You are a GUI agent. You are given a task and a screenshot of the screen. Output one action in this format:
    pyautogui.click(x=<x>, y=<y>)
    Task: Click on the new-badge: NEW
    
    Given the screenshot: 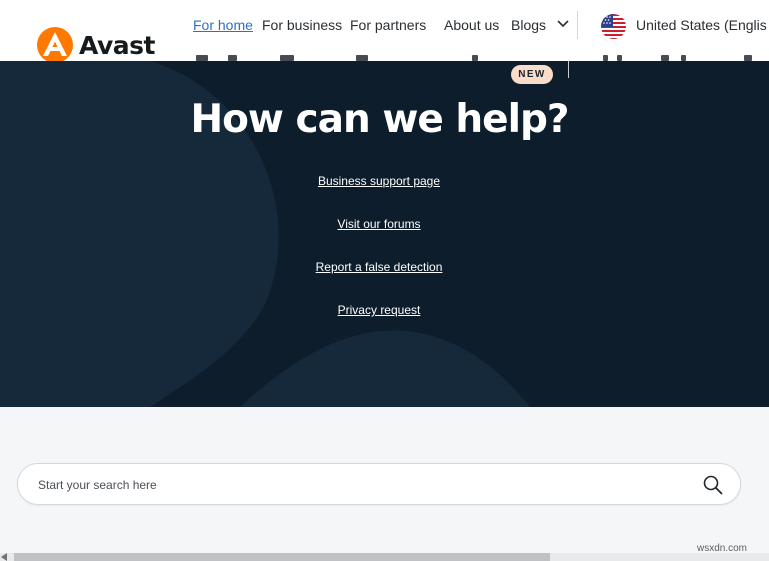 What is the action you would take?
    pyautogui.click(x=532, y=74)
    